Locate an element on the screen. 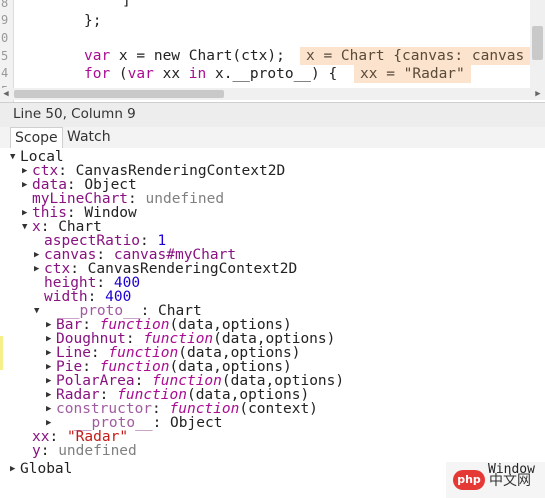 The image size is (545, 498). scope-property: __proto__: Chart is located at coordinates (132, 311).